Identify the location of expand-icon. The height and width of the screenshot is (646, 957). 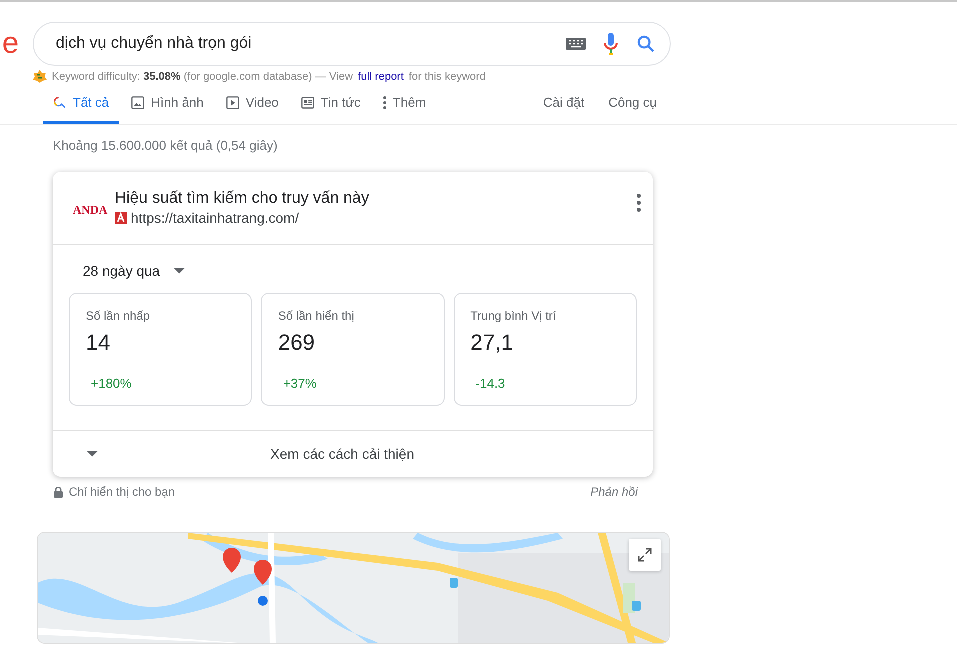
(645, 555).